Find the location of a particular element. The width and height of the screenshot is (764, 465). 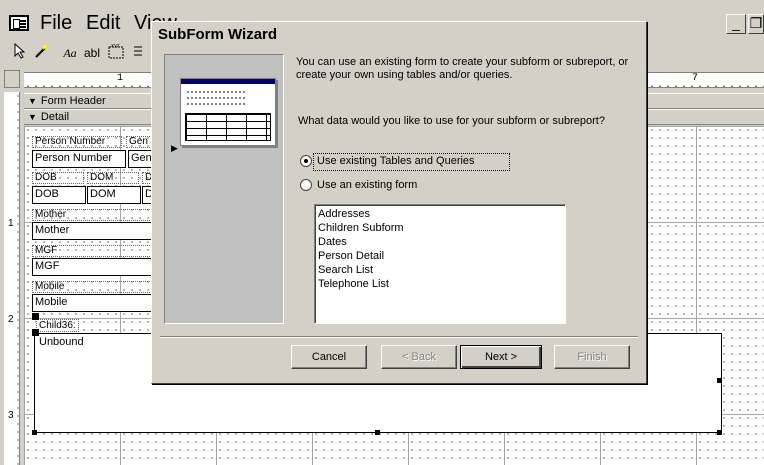

tables-queries-label: Use existing Tables and Queries is located at coordinates (396, 161).